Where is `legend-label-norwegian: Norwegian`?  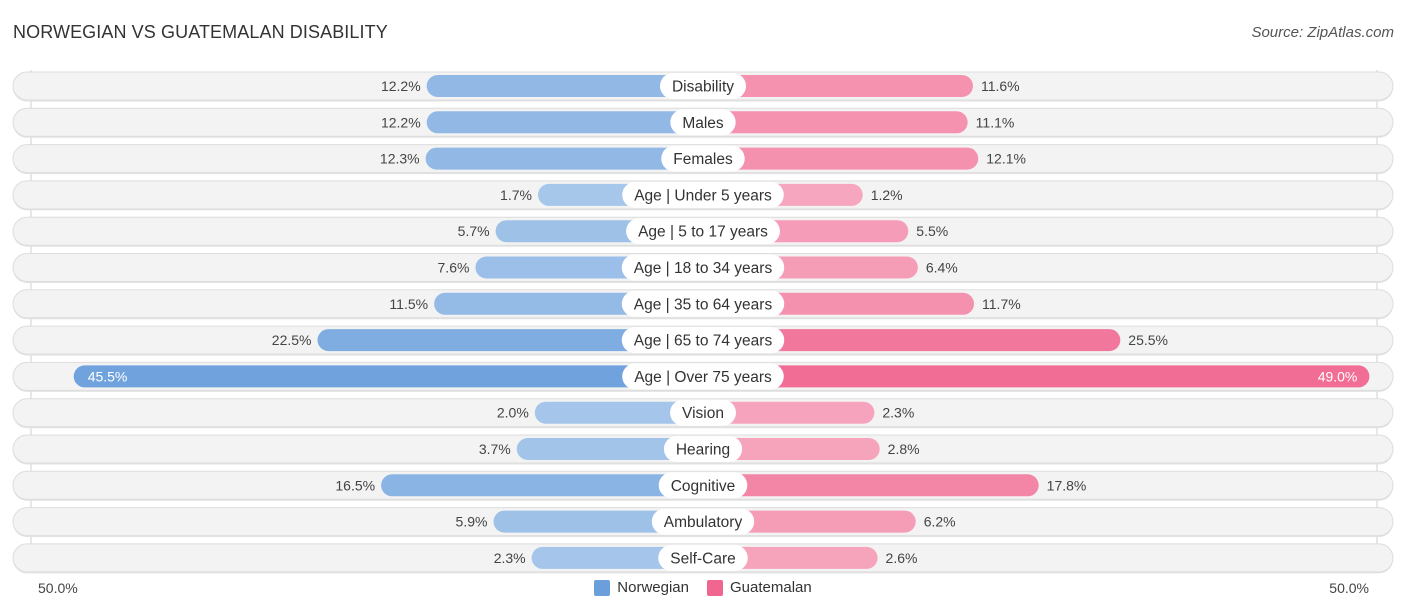 legend-label-norwegian: Norwegian is located at coordinates (653, 587).